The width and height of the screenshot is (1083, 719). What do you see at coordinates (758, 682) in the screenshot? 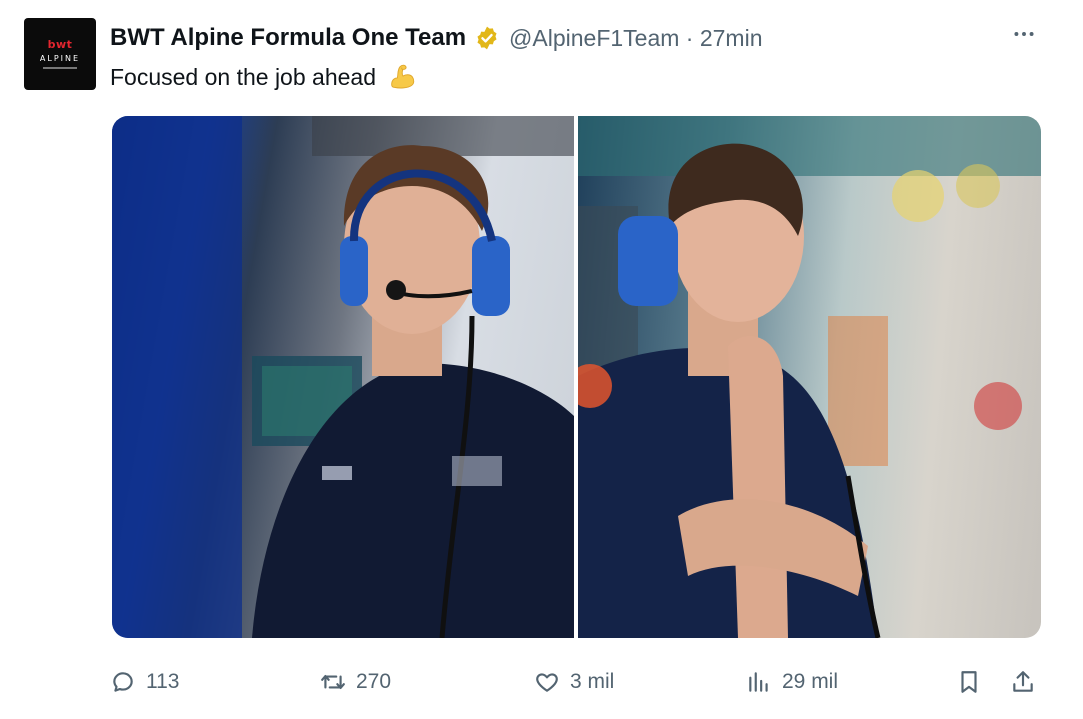
I see `views-chart-icon` at bounding box center [758, 682].